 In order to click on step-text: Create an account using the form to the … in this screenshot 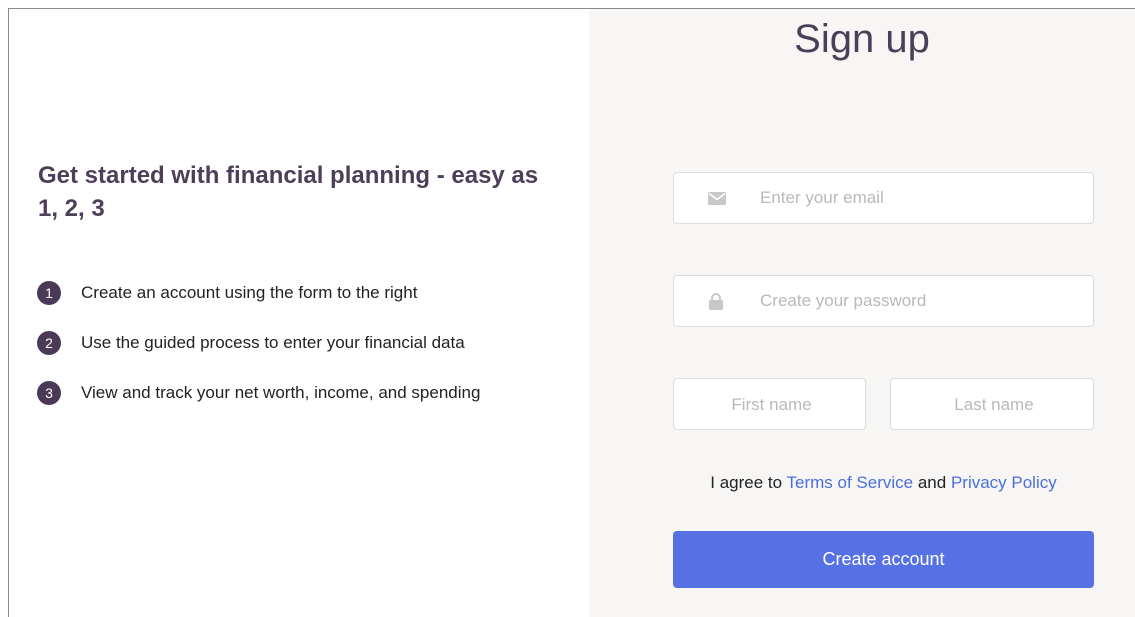, I will do `click(249, 292)`.